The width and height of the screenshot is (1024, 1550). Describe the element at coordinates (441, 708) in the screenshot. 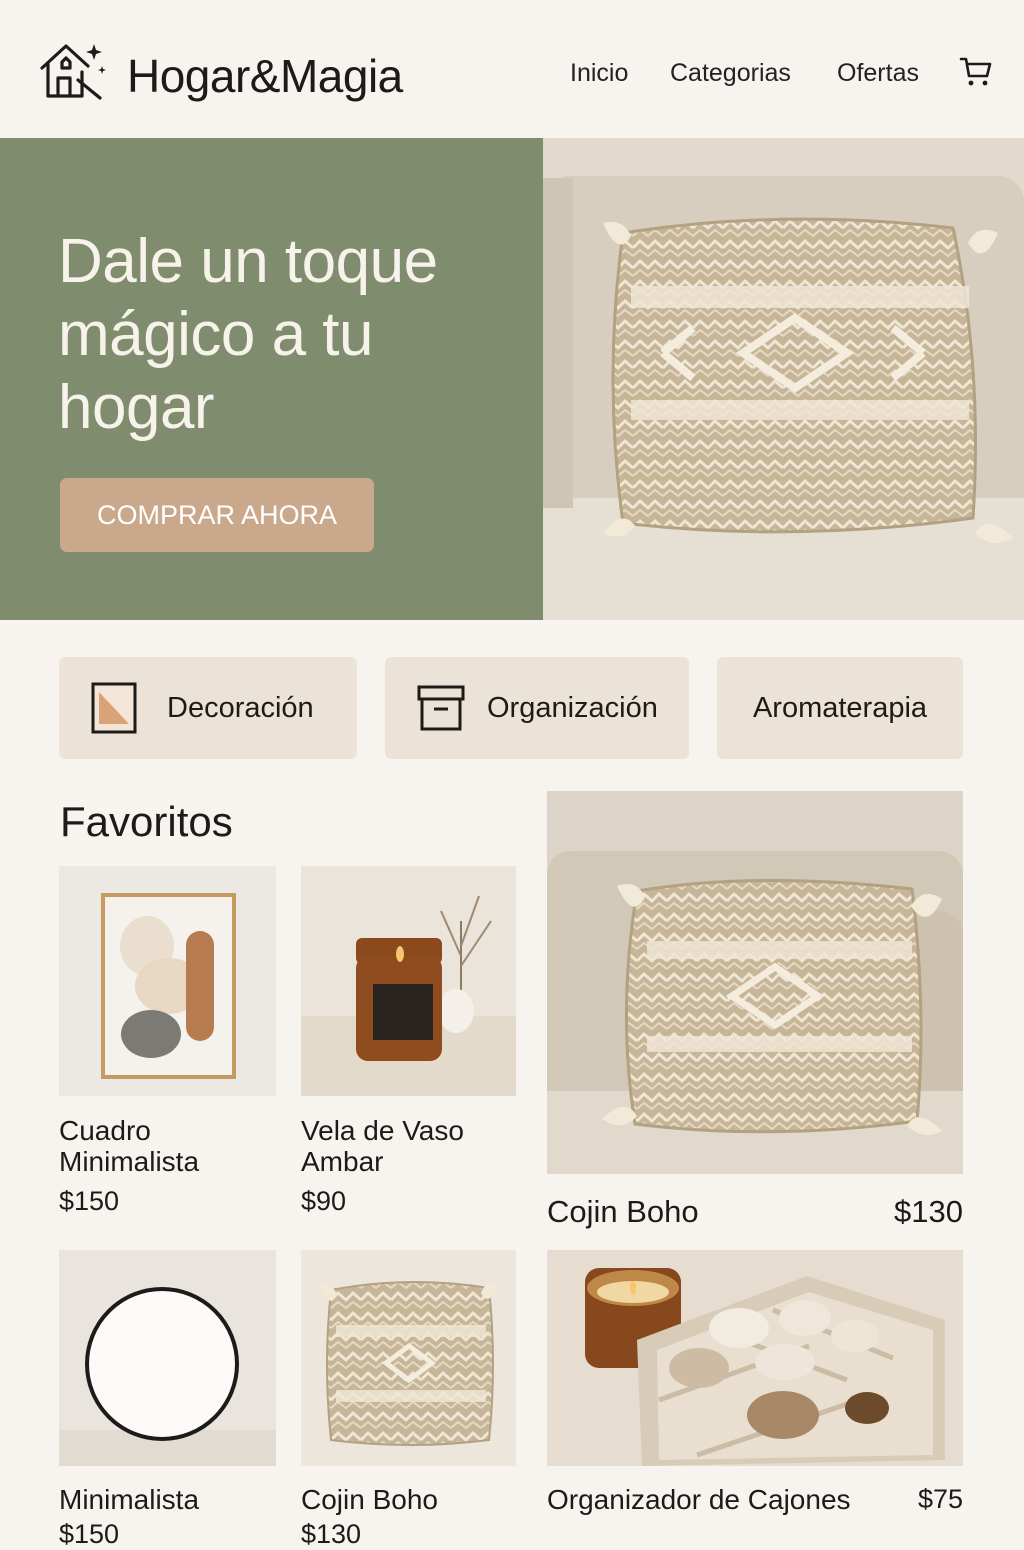

I see `box-icon` at that location.